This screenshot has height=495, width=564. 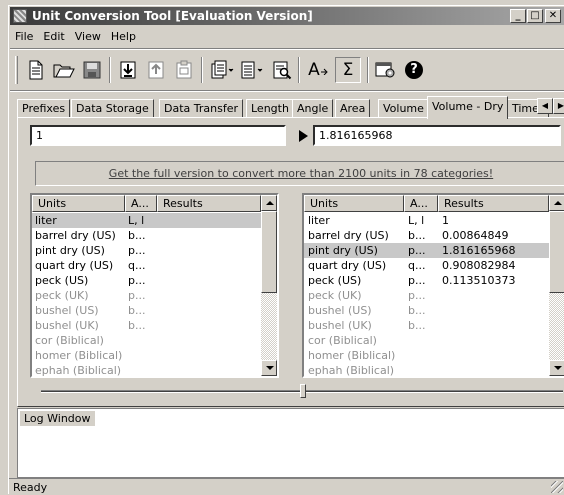 What do you see at coordinates (158, 135) in the screenshot?
I see `input-value-field: 1` at bounding box center [158, 135].